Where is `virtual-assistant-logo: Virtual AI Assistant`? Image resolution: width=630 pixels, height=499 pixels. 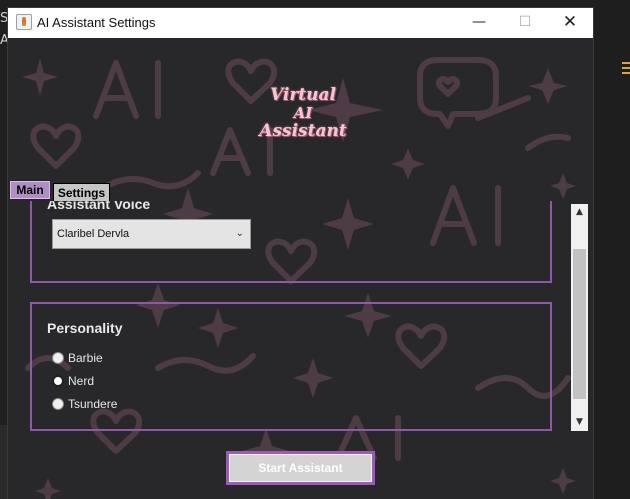
virtual-assistant-logo: Virtual AI Assistant is located at coordinates (303, 113).